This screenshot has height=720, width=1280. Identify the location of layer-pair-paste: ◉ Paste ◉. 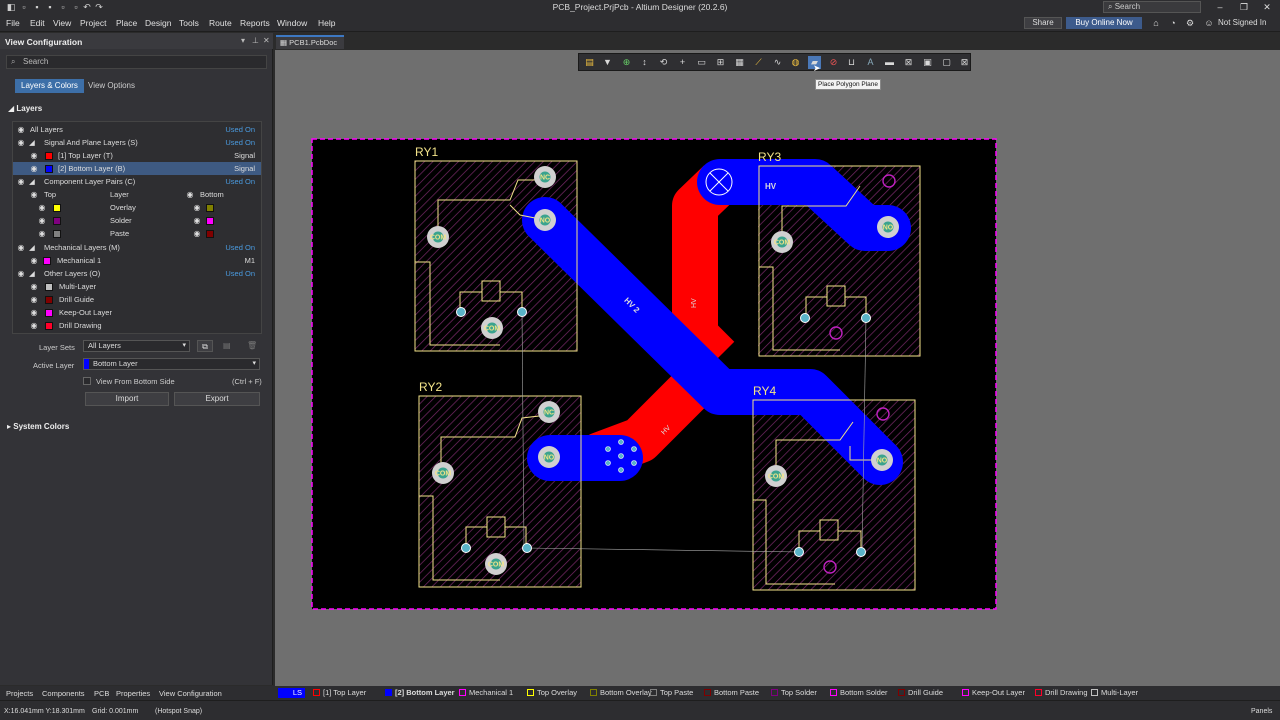
(137, 233).